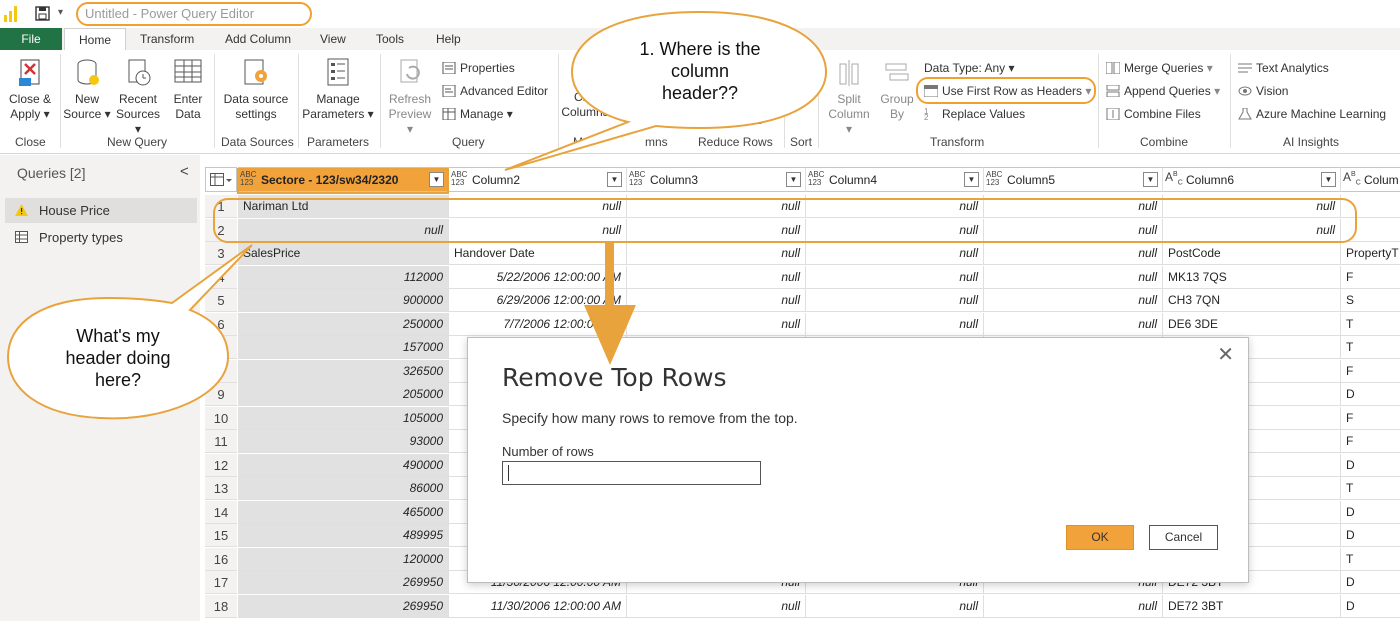 The image size is (1400, 621). Describe the element at coordinates (221, 206) in the screenshot. I see `row-number: 1` at that location.